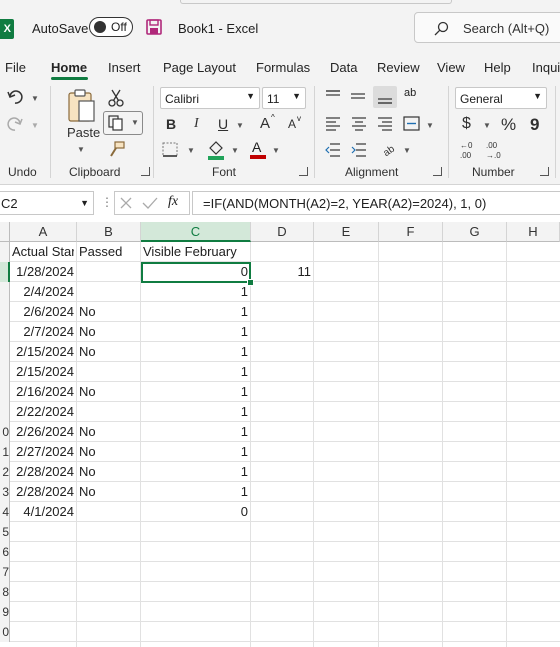 Image resolution: width=560 pixels, height=647 pixels. I want to click on cell-b1: Passed, so click(108, 252).